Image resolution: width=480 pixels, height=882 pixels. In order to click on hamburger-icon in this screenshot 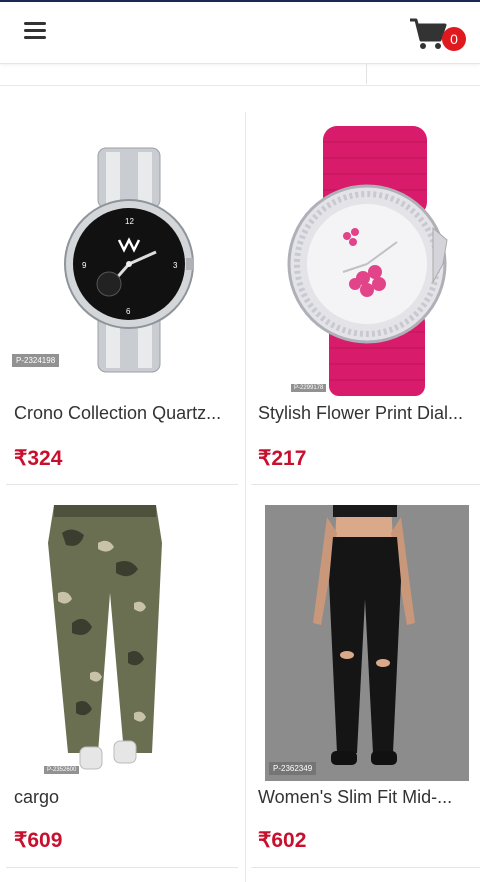, I will do `click(37, 30)`.